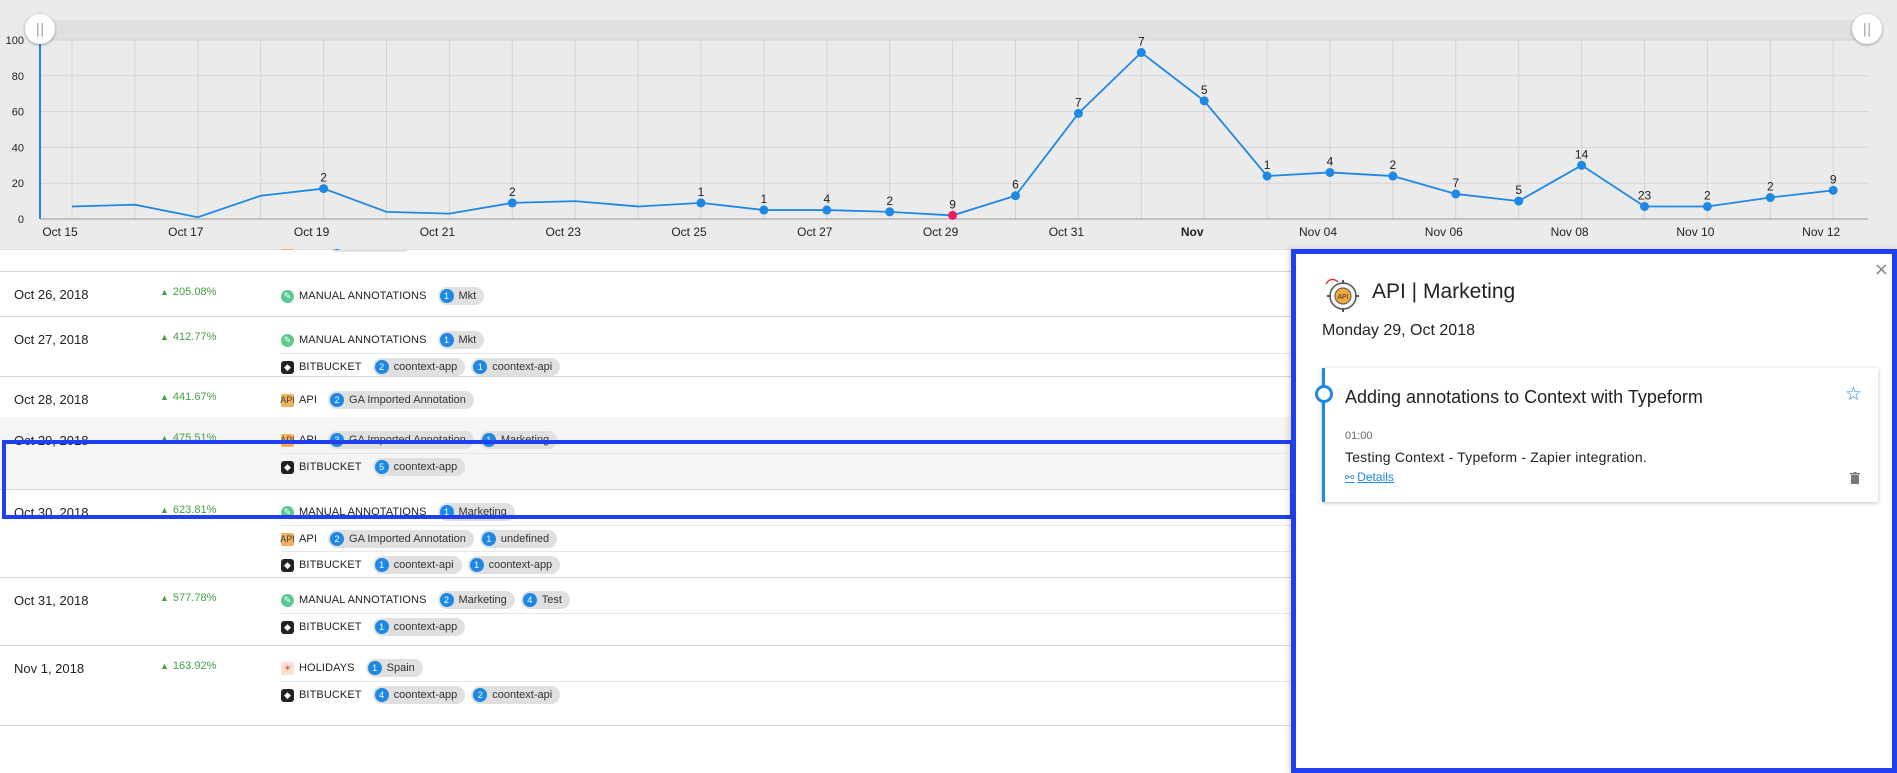 The image size is (1897, 773). What do you see at coordinates (1204, 90) in the screenshot?
I see `data-label: 5` at bounding box center [1204, 90].